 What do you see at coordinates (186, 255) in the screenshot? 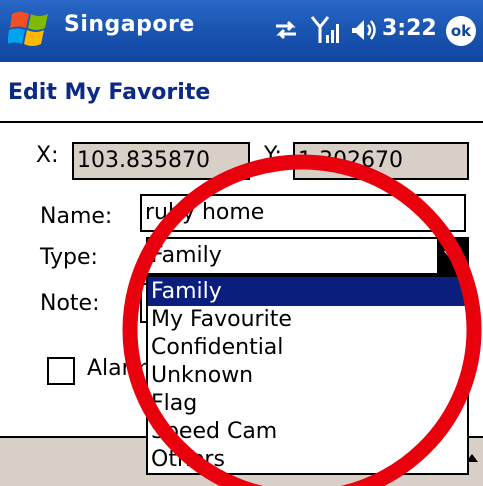
I see `type-select-value: Family` at bounding box center [186, 255].